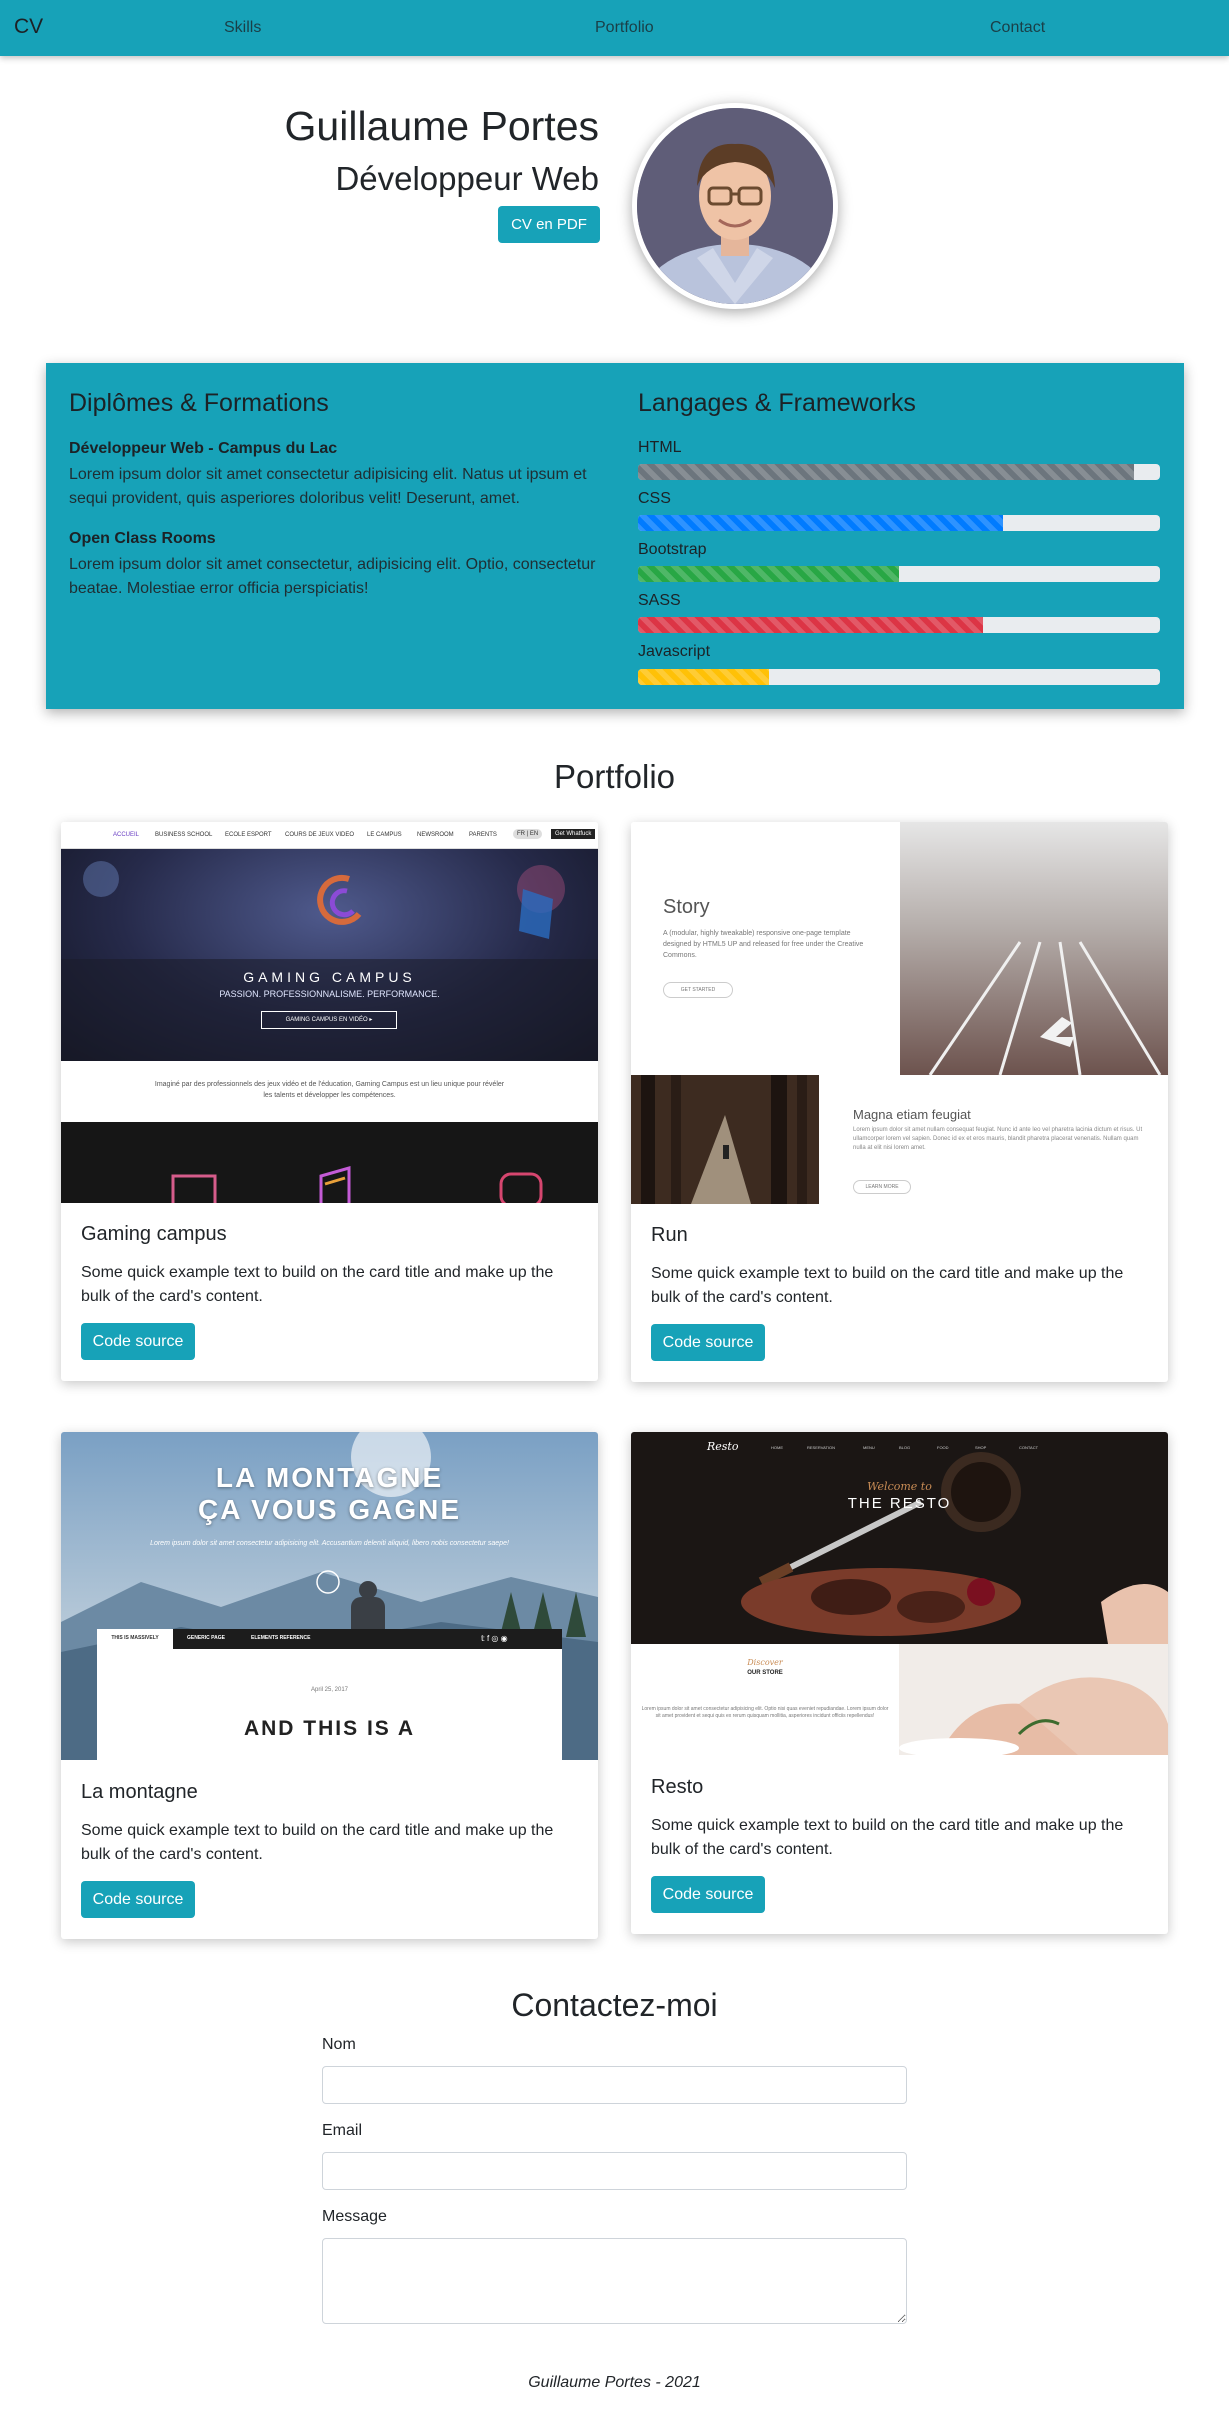  Describe the element at coordinates (777, 1447) in the screenshot. I see `thumb-nav-item: HOME` at that location.